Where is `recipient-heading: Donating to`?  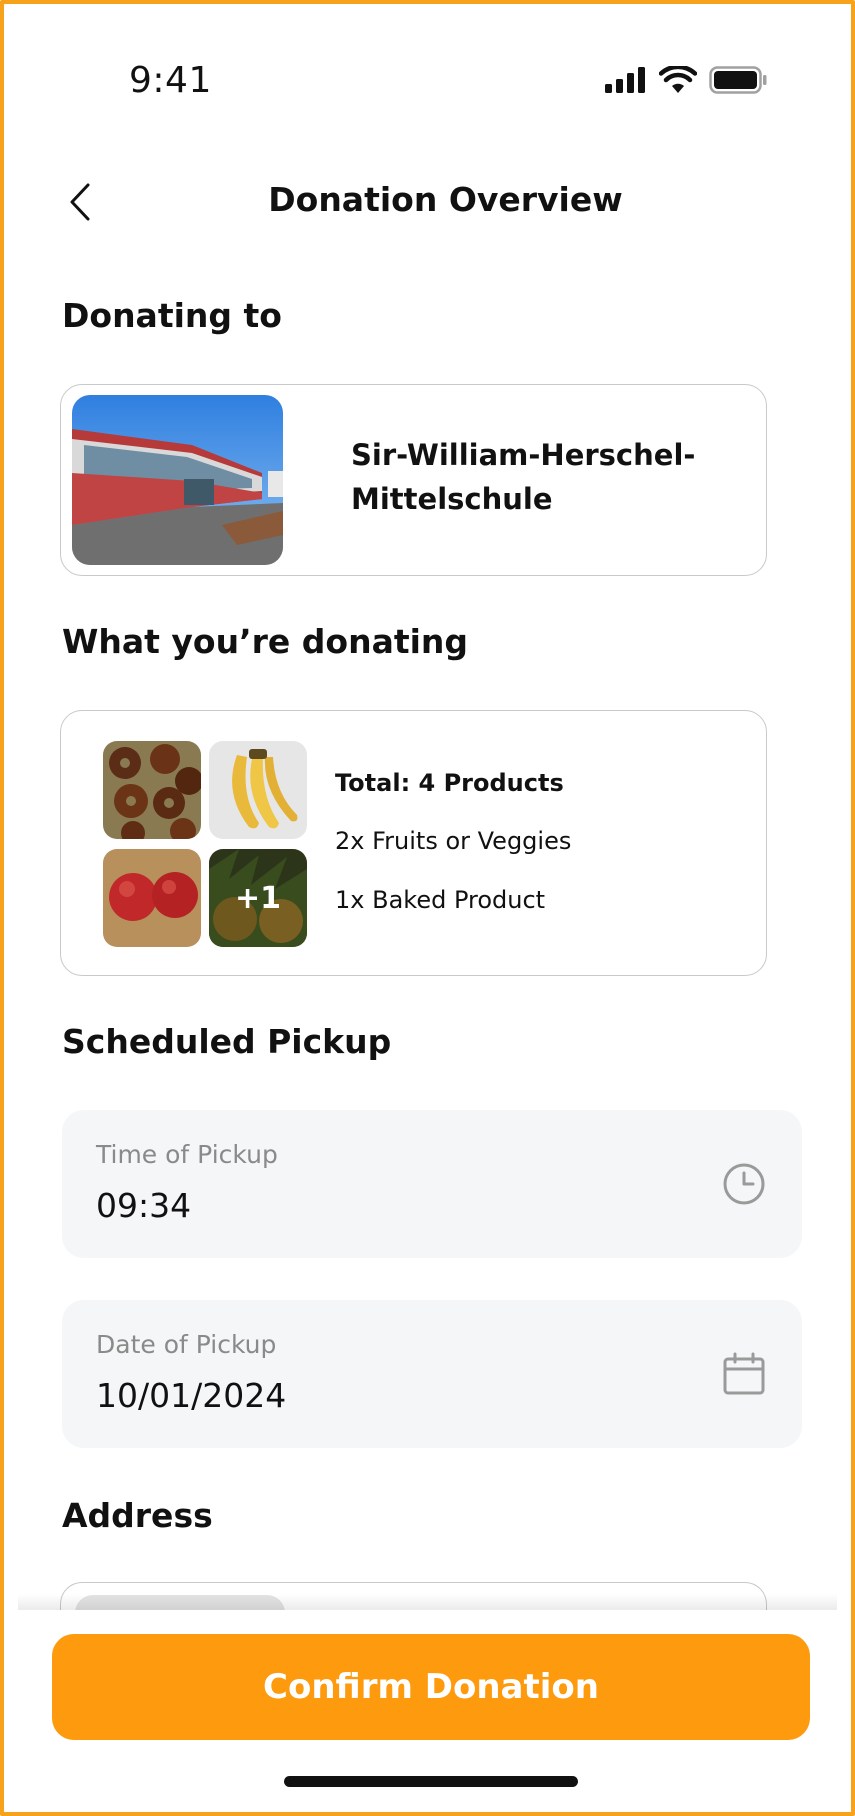
recipient-heading: Donating to is located at coordinates (172, 315).